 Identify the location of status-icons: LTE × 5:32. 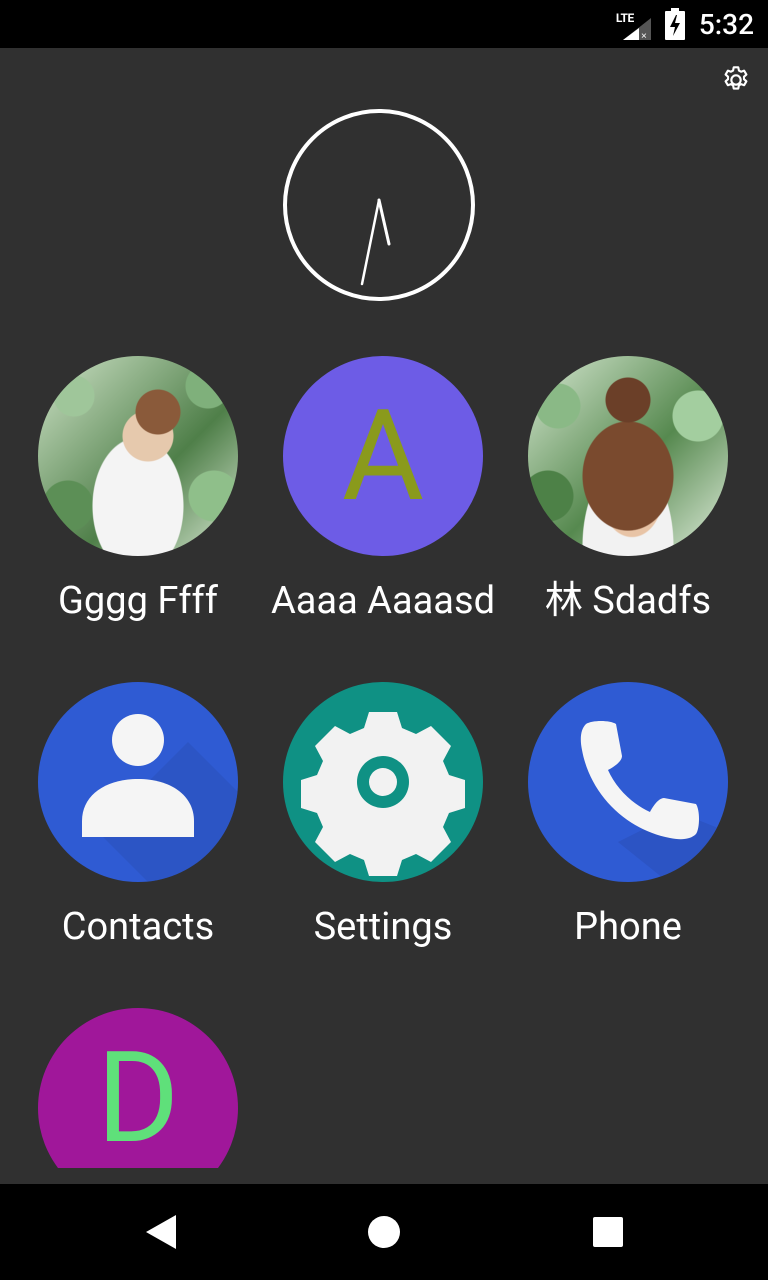
(684, 24).